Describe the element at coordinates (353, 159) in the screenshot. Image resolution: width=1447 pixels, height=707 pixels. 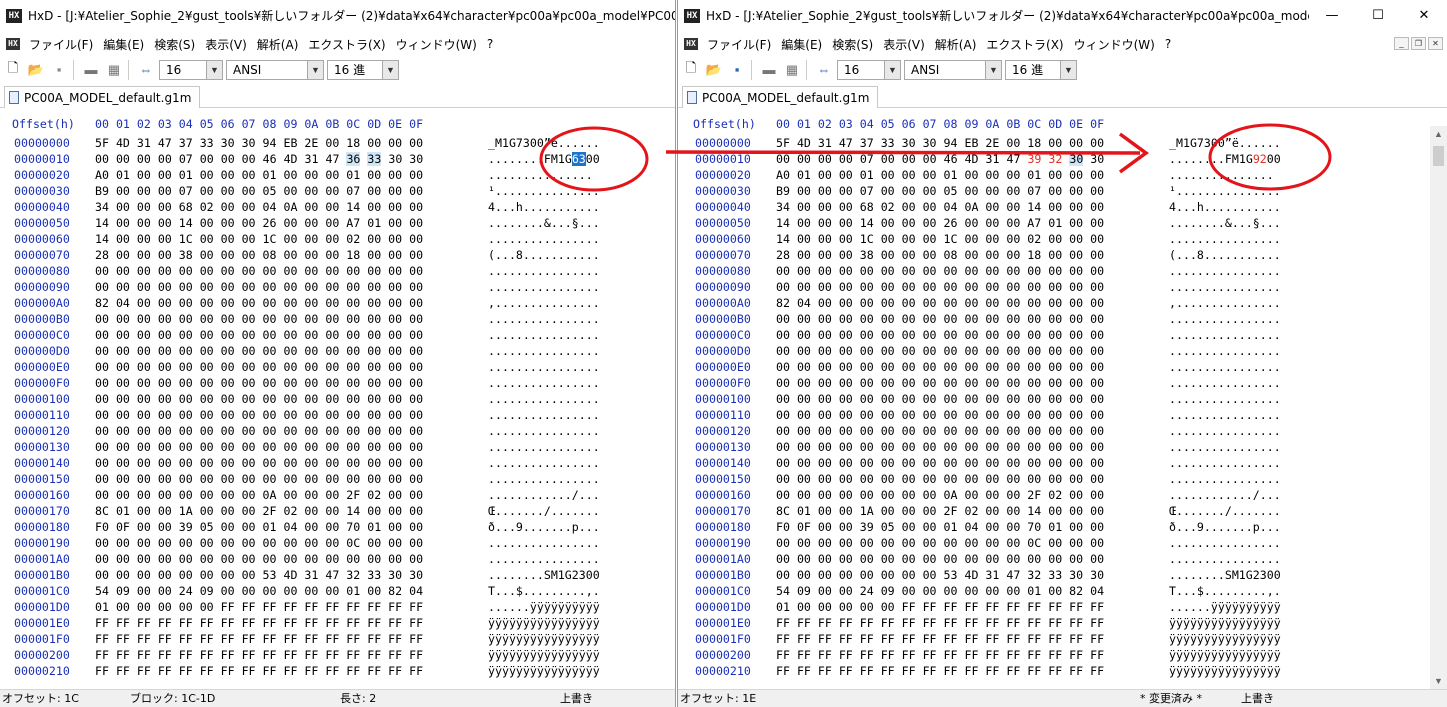
I see `byte-cell: 36` at that location.